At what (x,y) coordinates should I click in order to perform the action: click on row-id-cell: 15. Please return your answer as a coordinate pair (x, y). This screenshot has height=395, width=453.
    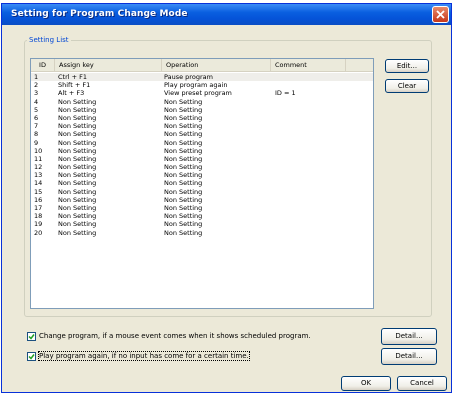
    Looking at the image, I should click on (38, 191).